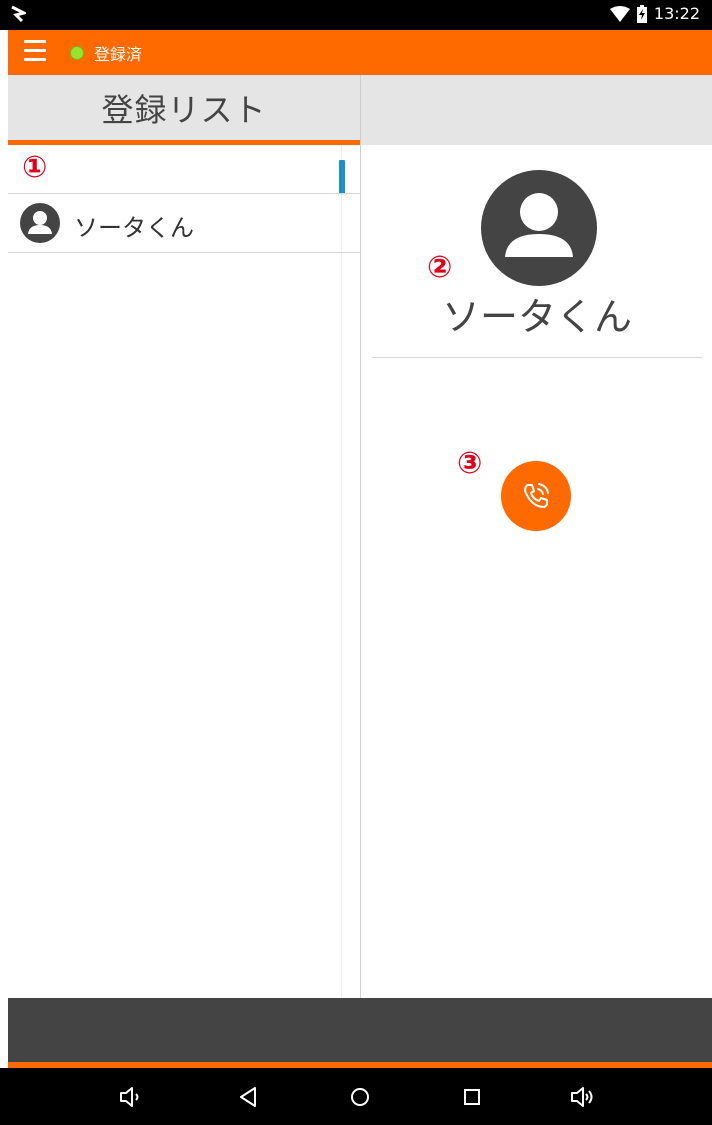 This screenshot has width=712, height=1125. I want to click on user-avatar-icon, so click(40, 223).